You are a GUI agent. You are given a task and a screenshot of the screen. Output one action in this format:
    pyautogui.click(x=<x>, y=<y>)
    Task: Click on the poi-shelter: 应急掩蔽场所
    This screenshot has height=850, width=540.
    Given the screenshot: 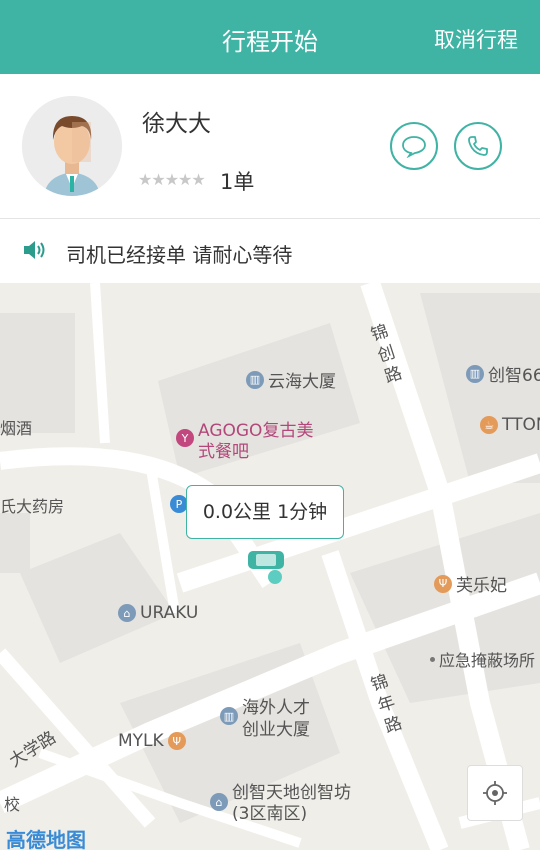 What is the action you would take?
    pyautogui.click(x=482, y=659)
    